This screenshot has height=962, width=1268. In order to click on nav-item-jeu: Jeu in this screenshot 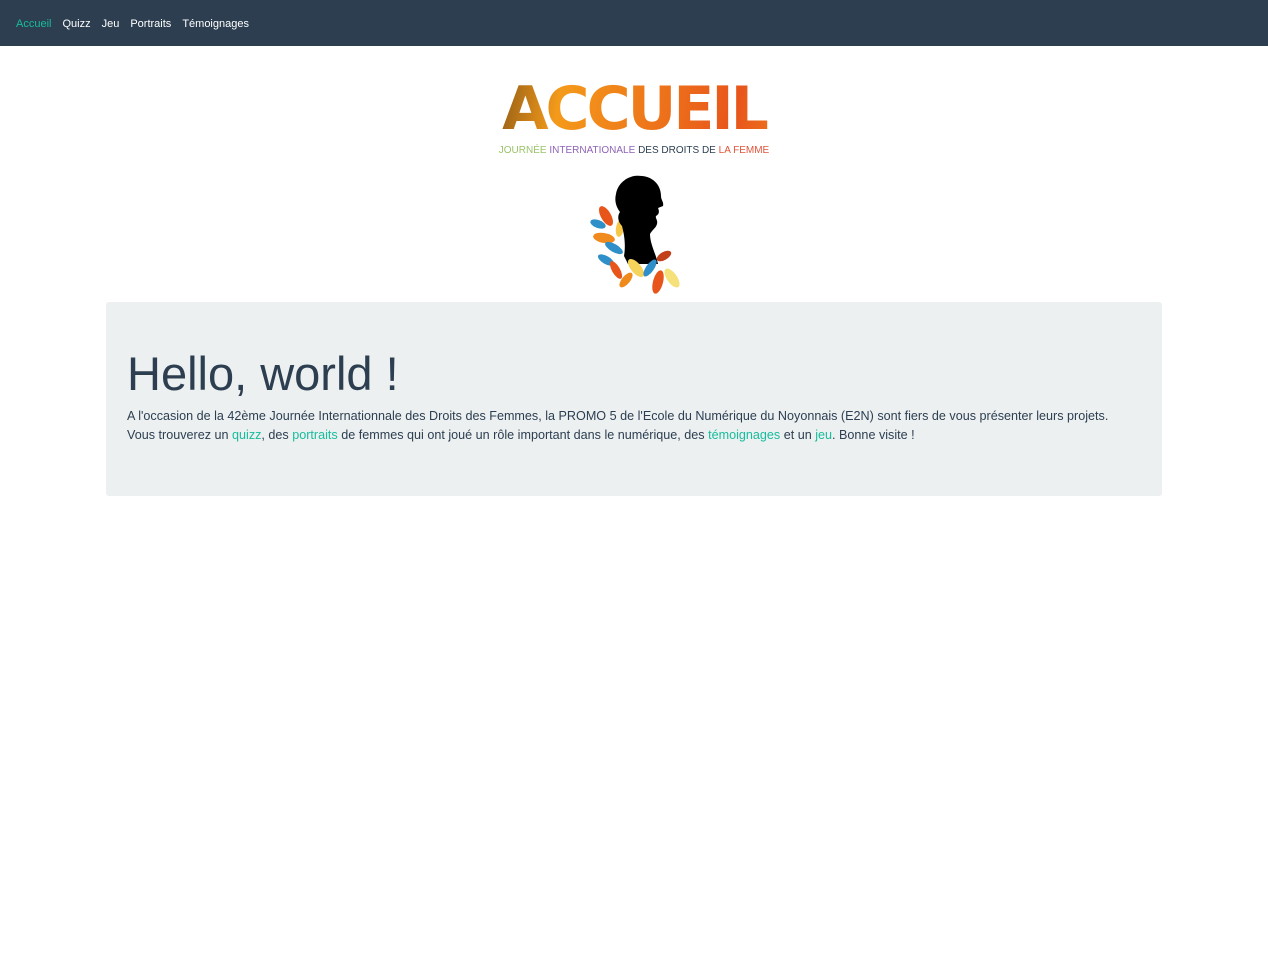, I will do `click(111, 23)`.